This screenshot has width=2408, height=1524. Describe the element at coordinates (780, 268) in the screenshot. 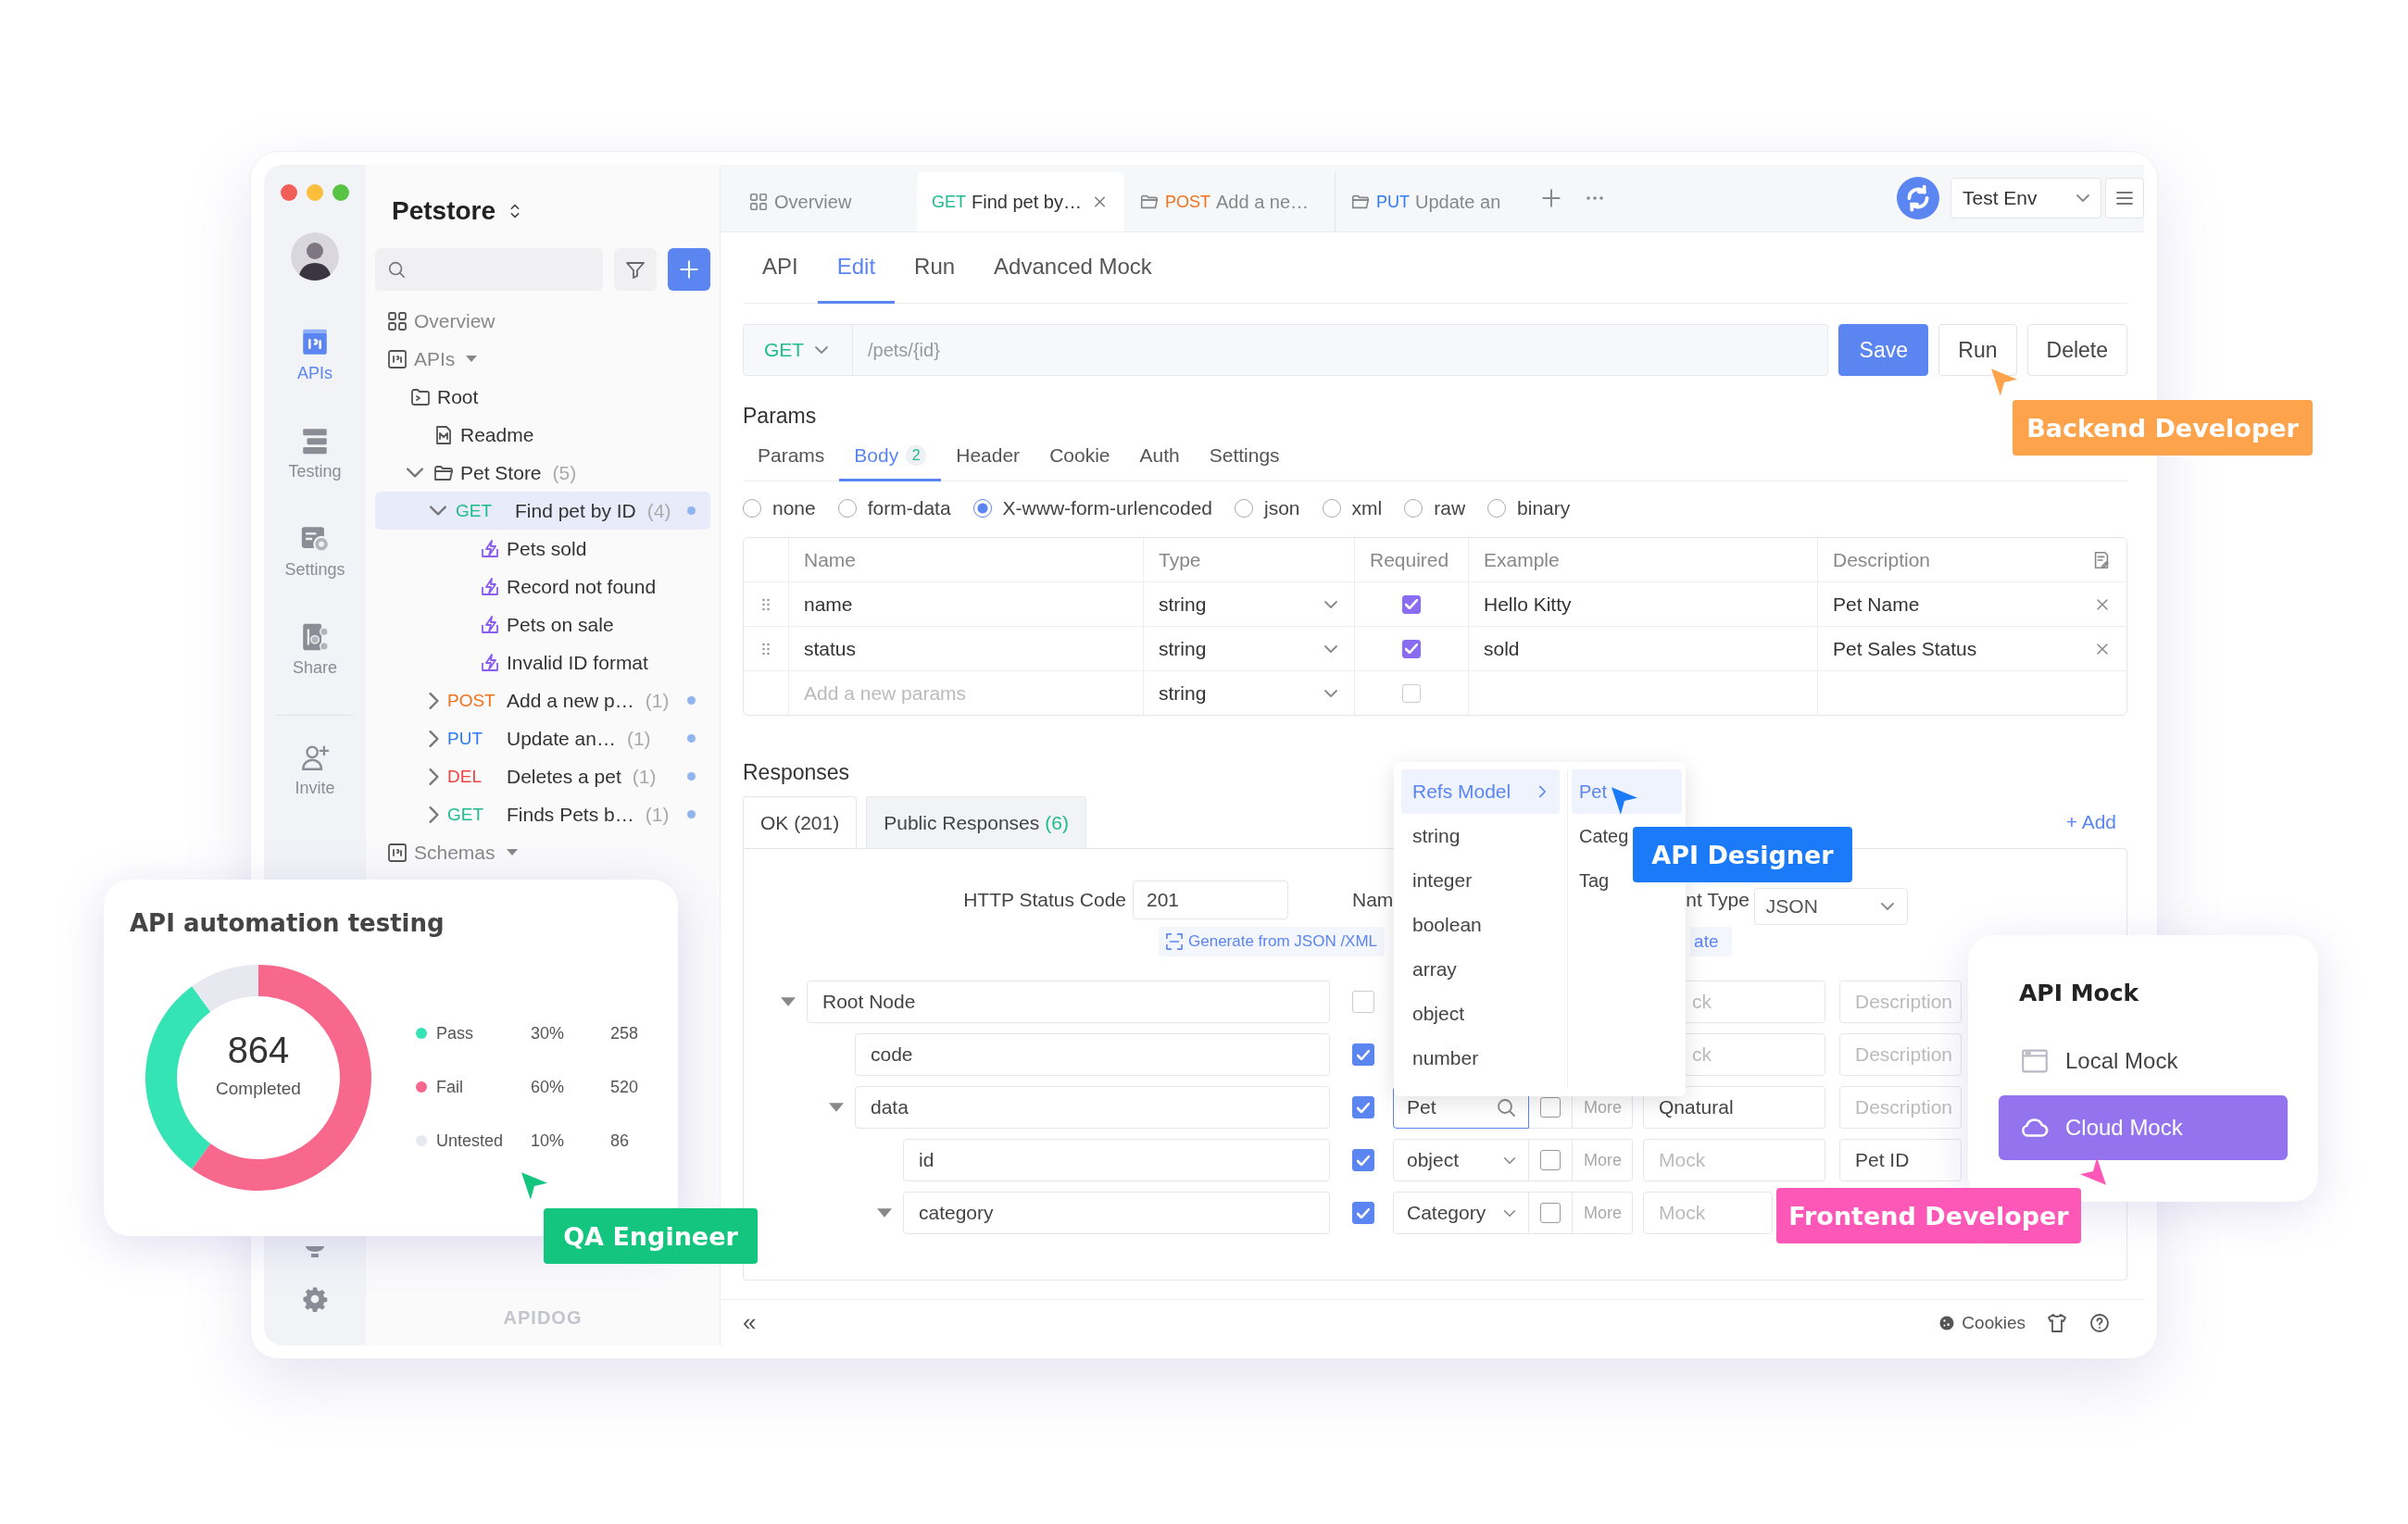

I see `tab: API` at that location.